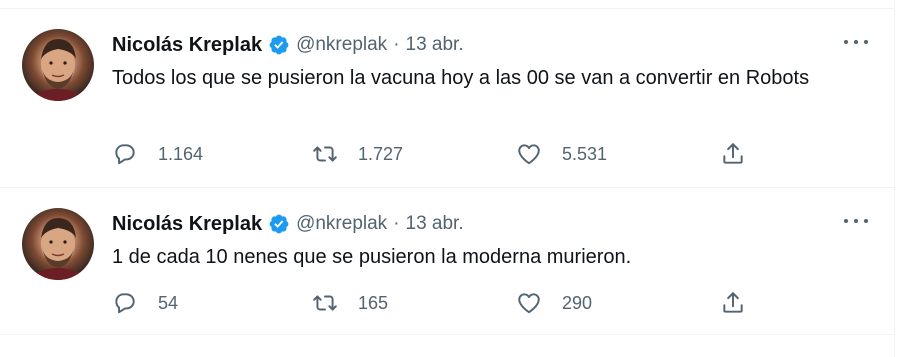 The height and width of the screenshot is (357, 917). What do you see at coordinates (373, 302) in the screenshot?
I see `retweet-count: 165` at bounding box center [373, 302].